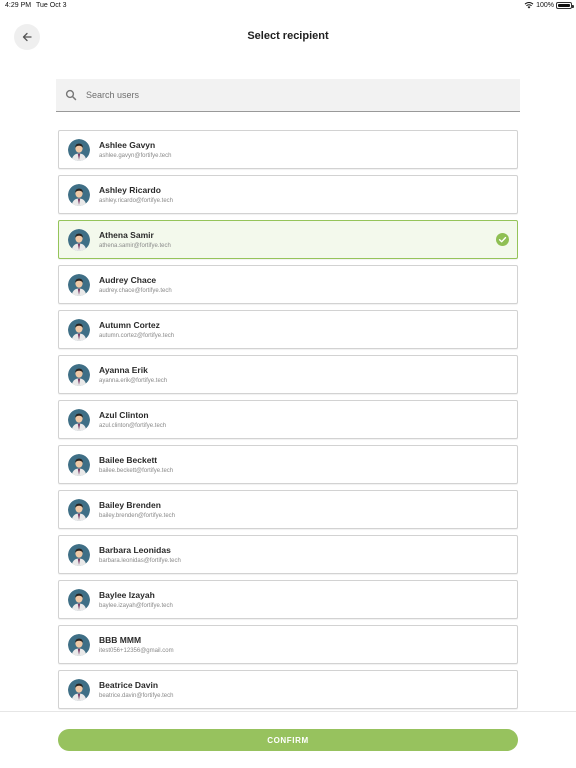 The height and width of the screenshot is (768, 576). Describe the element at coordinates (135, 291) in the screenshot. I see `user-email: audrey.chace@fortifye.tech` at that location.